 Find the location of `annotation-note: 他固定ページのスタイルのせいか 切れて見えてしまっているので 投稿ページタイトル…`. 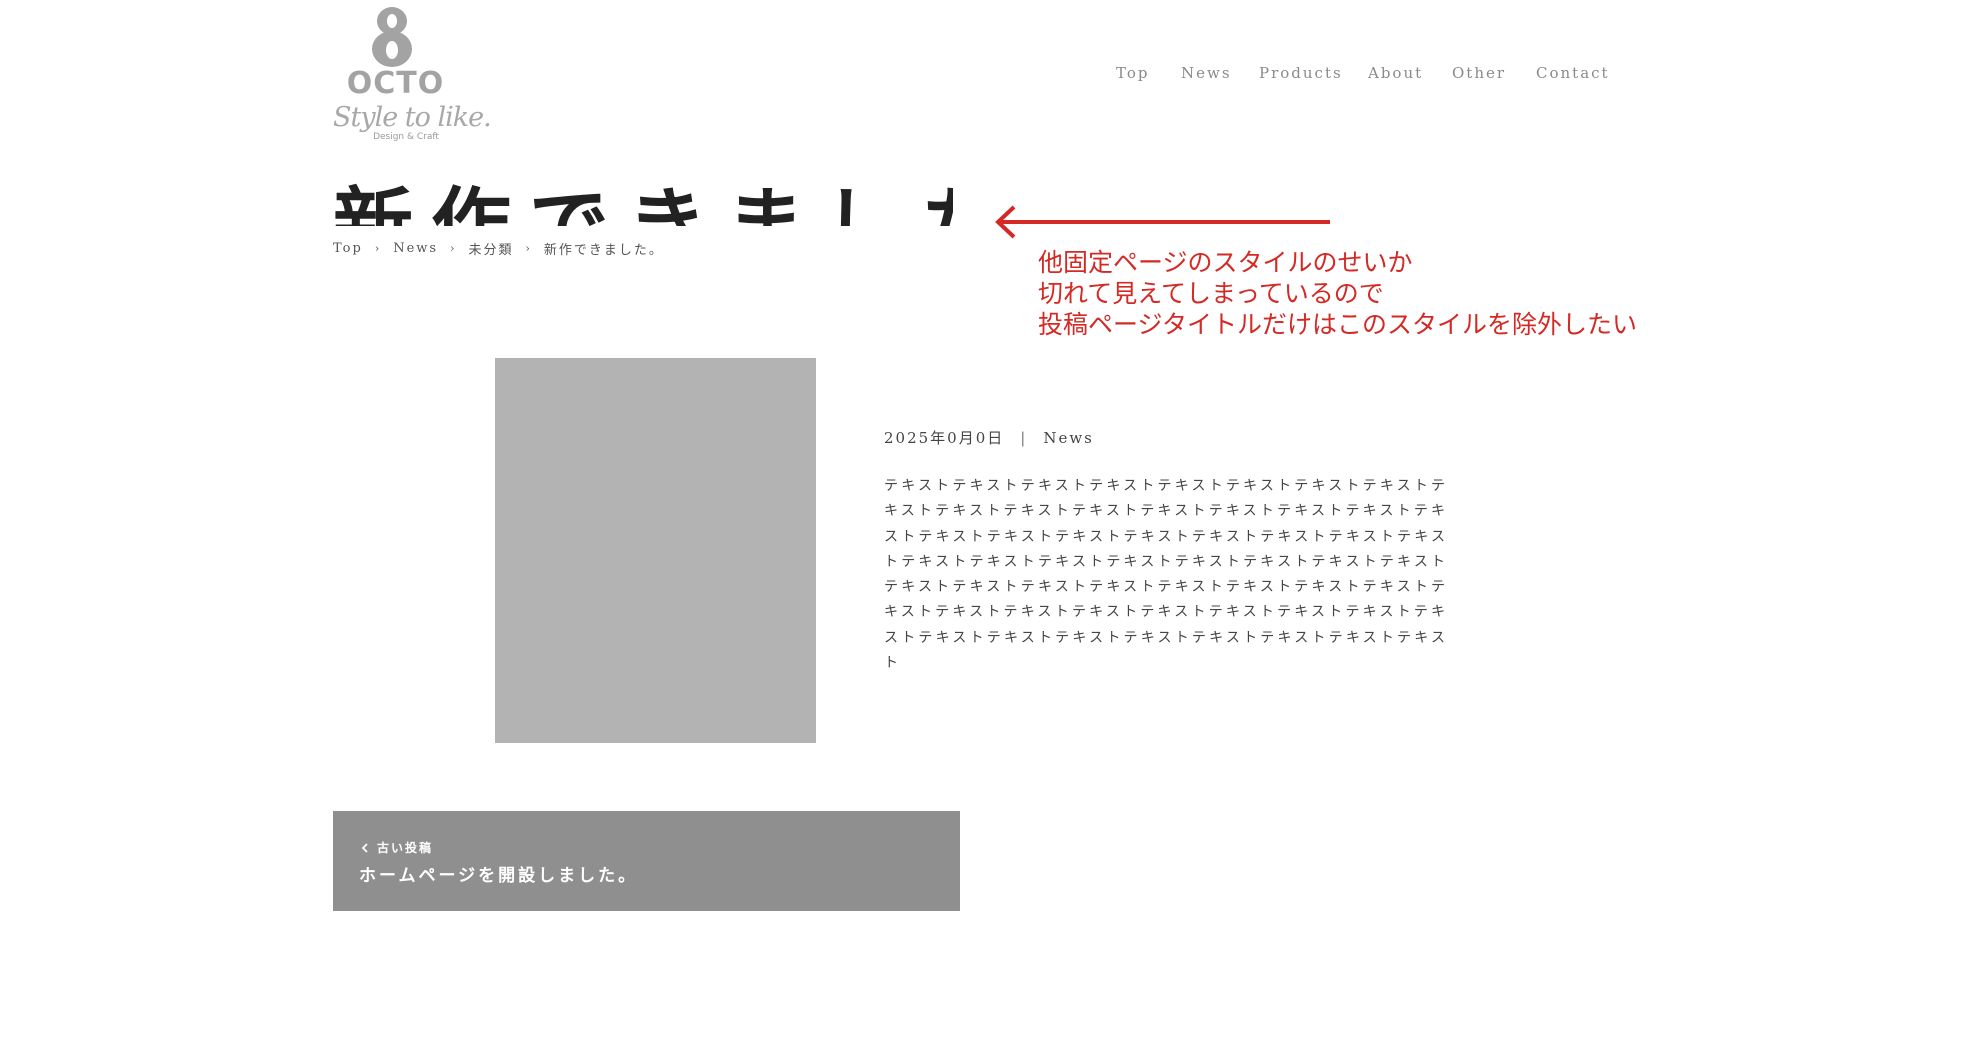

annotation-note: 他固定ページのスタイルのせいか 切れて見えてしまっているので 投稿ページタイトル… is located at coordinates (1337, 293).